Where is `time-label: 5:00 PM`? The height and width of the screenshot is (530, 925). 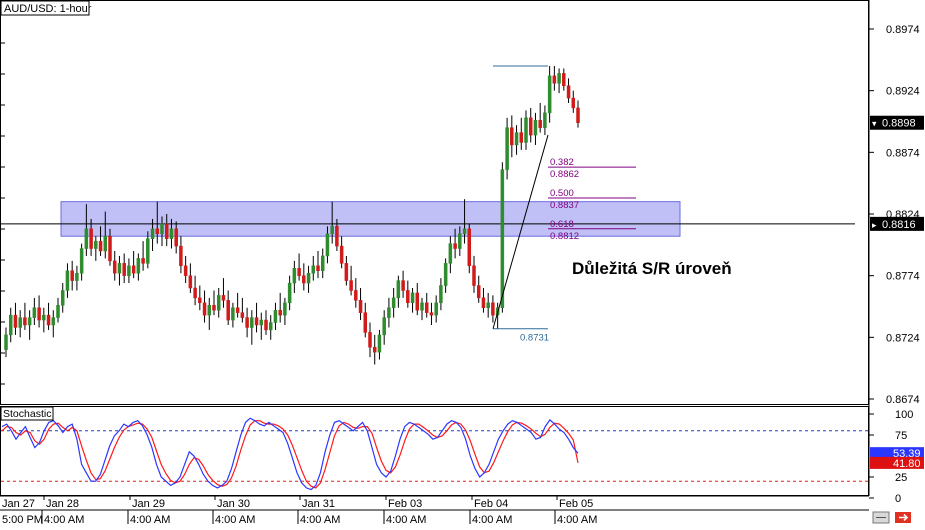
time-label: 5:00 PM is located at coordinates (22, 519).